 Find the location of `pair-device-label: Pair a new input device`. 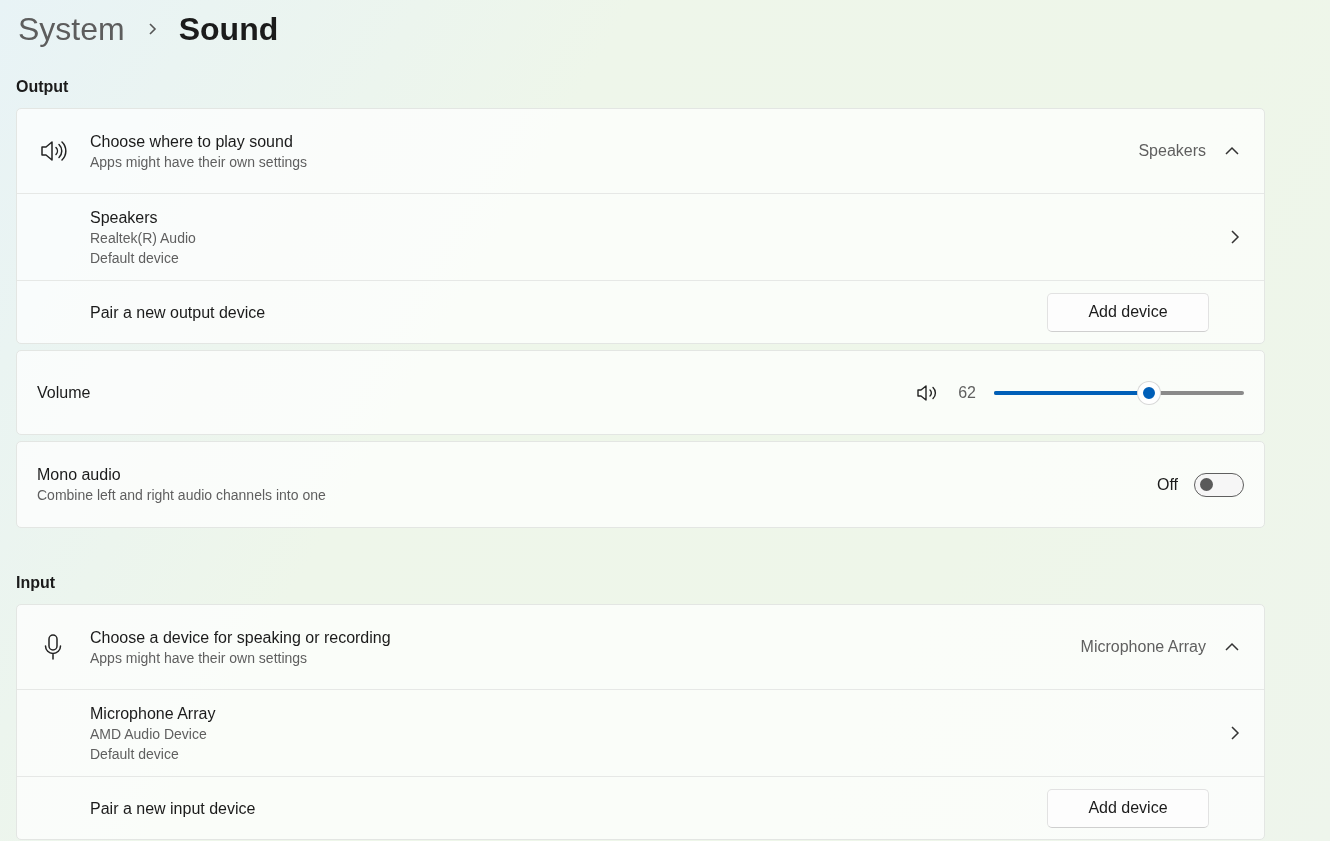

pair-device-label: Pair a new input device is located at coordinates (173, 808).